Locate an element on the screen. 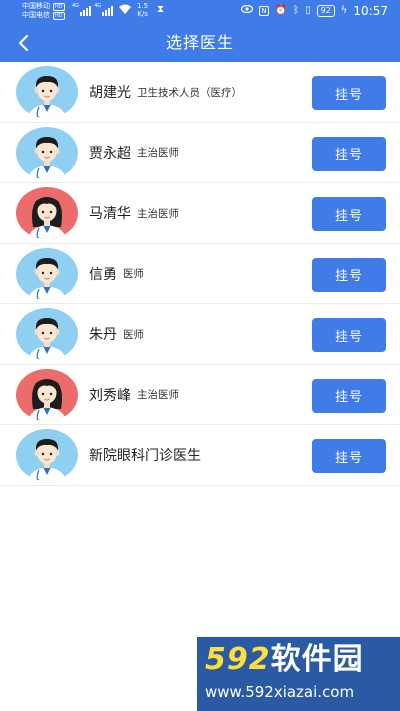  doctor-info: 贾永超 主治医师 is located at coordinates (134, 153).